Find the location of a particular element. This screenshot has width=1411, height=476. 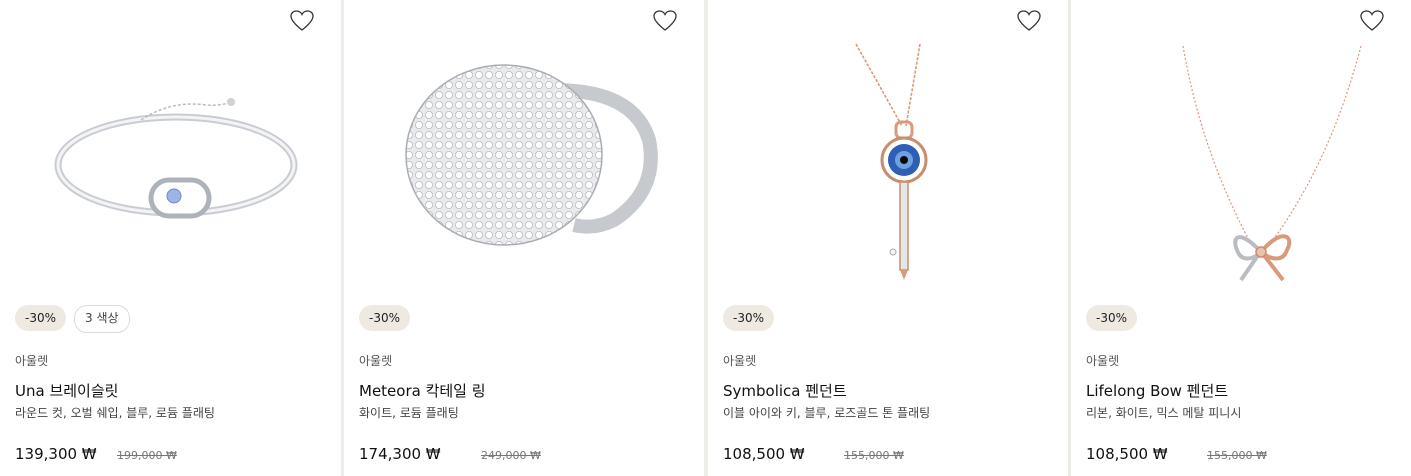

product-description: 화이트, 로듐 플래팅 is located at coordinates (409, 413).